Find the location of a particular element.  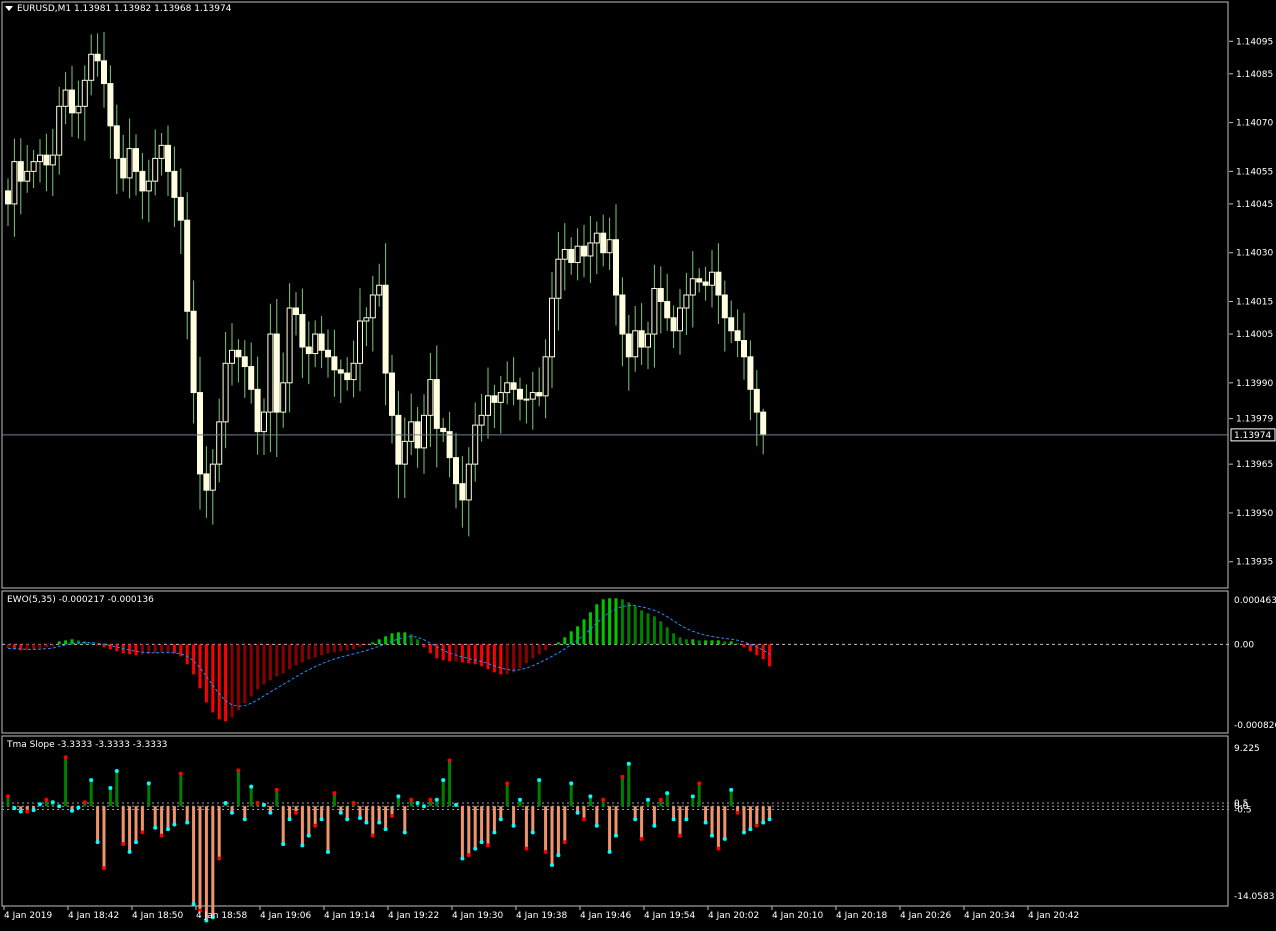

time-tick-label: 4 Jan 19:30 is located at coordinates (478, 916).